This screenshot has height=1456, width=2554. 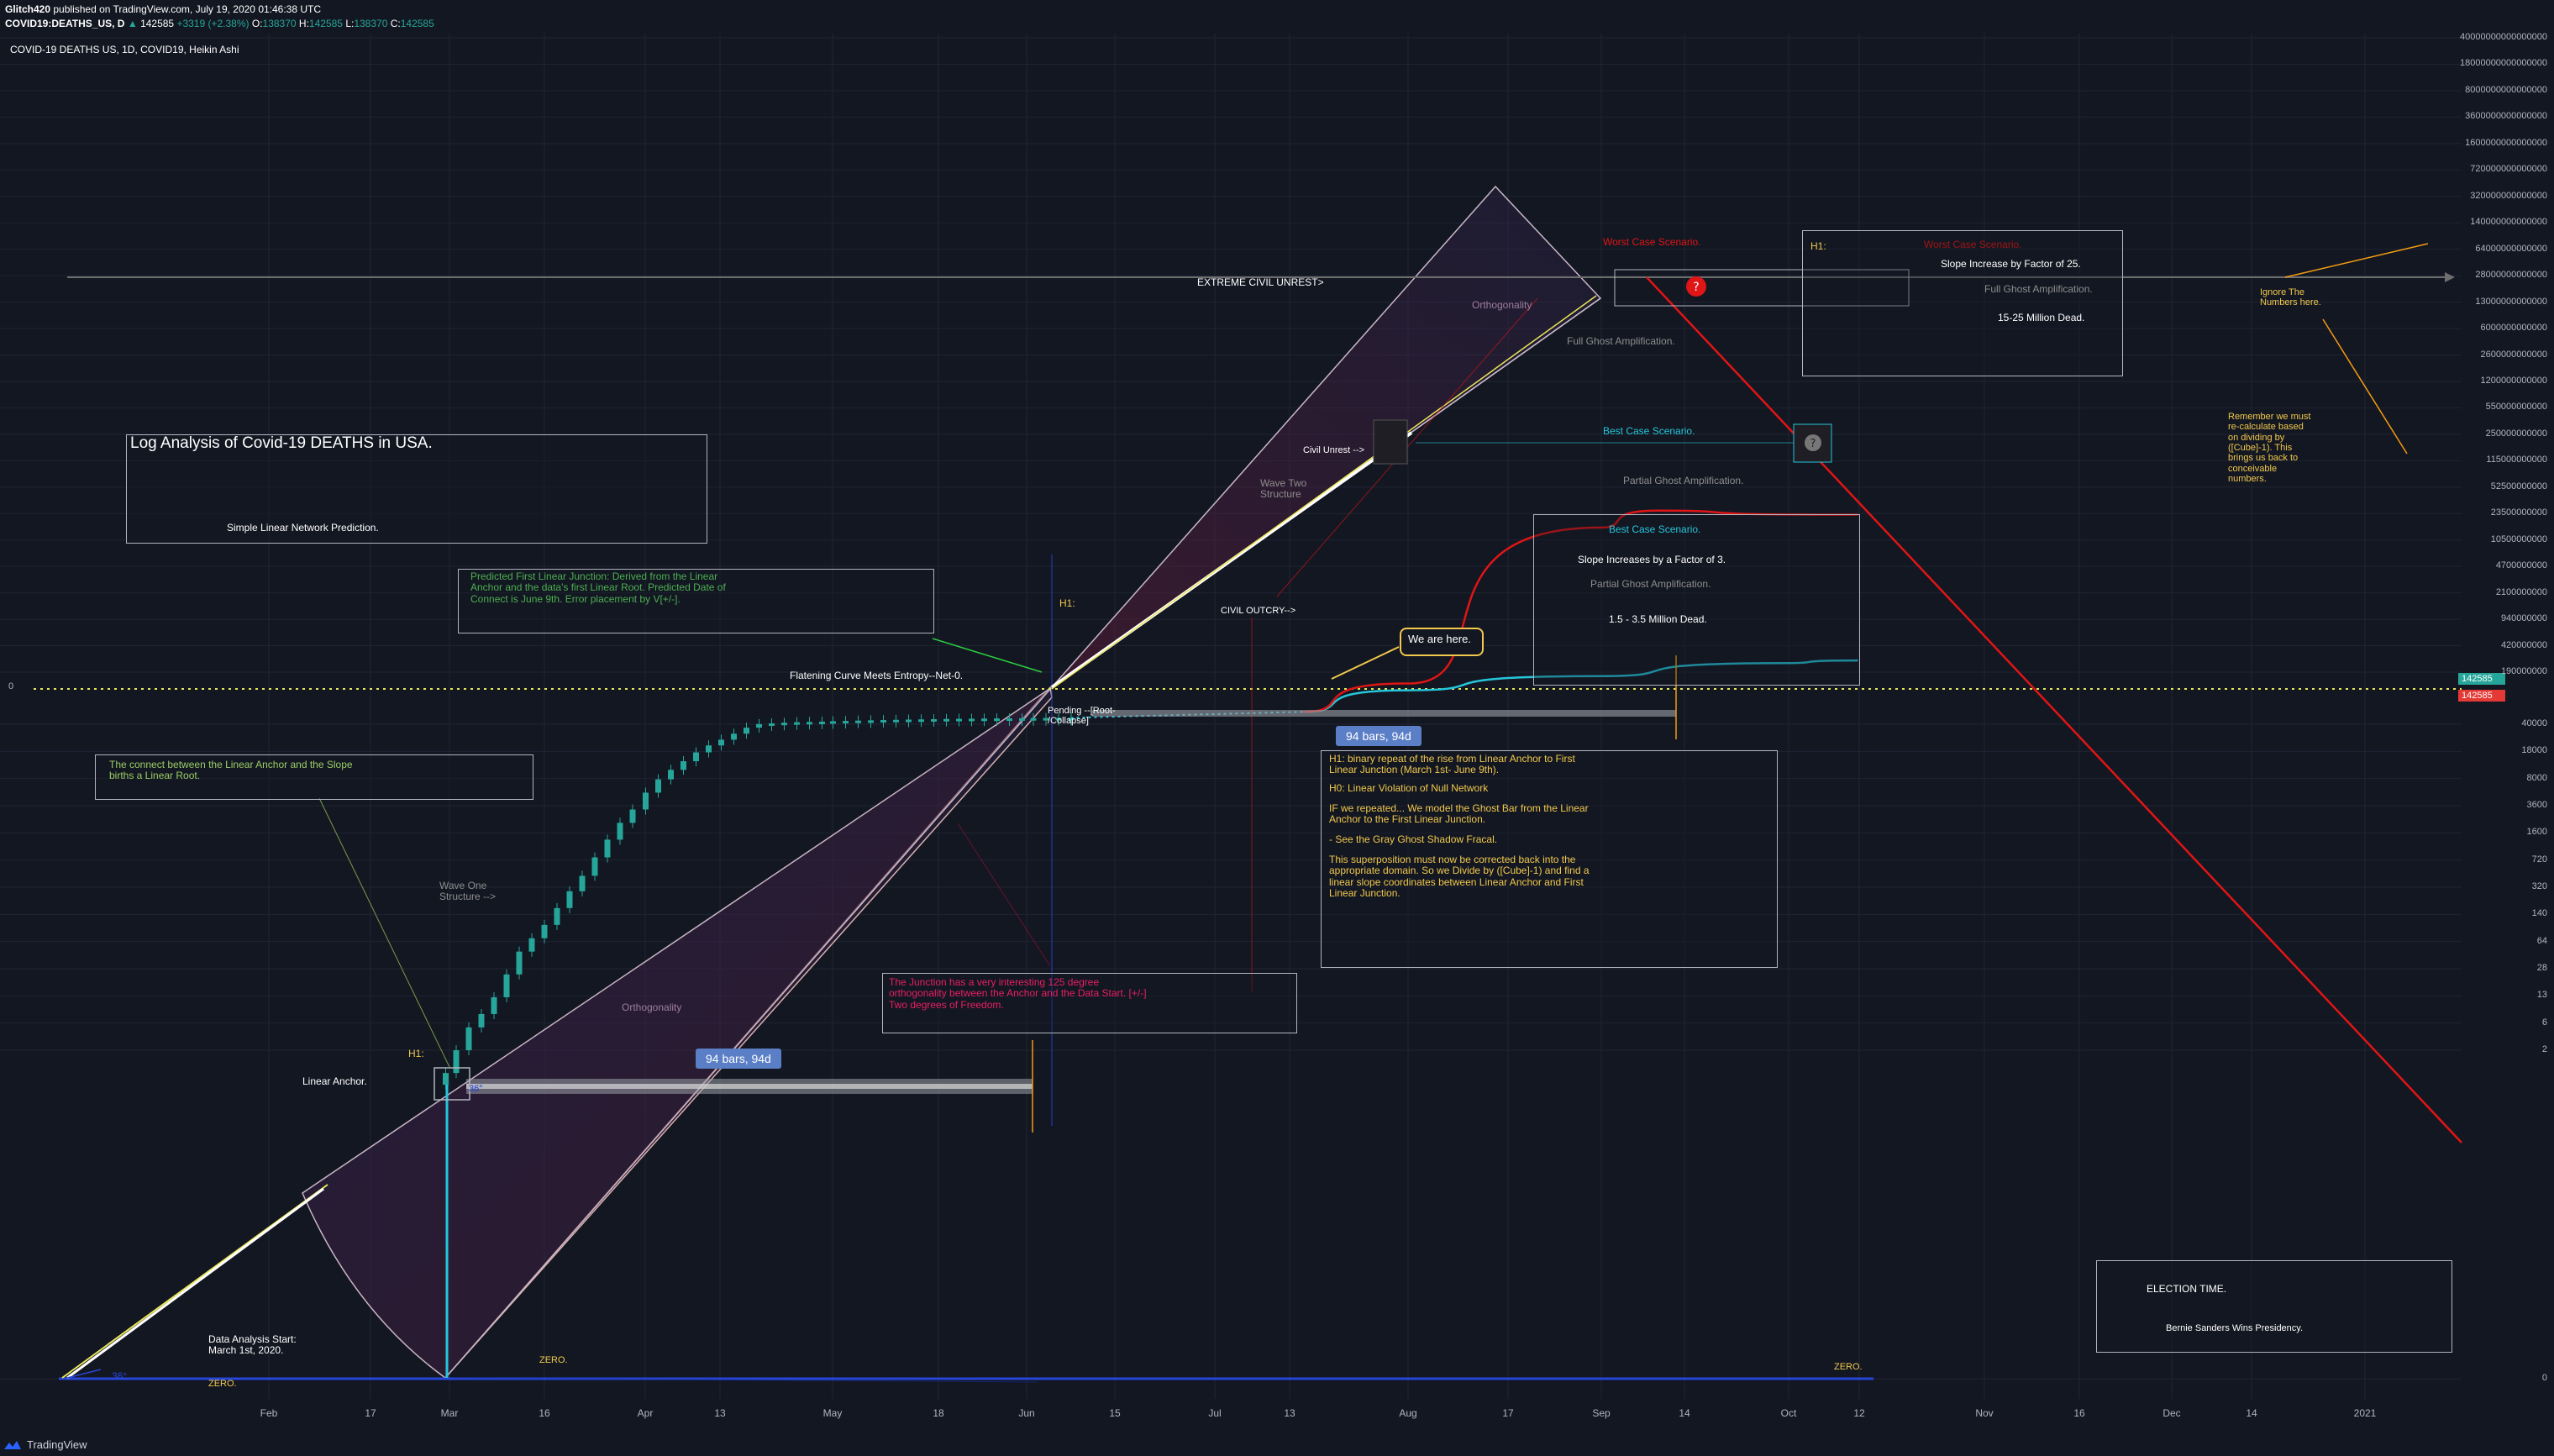 What do you see at coordinates (1508, 1413) in the screenshot?
I see `x-tick-label: 17` at bounding box center [1508, 1413].